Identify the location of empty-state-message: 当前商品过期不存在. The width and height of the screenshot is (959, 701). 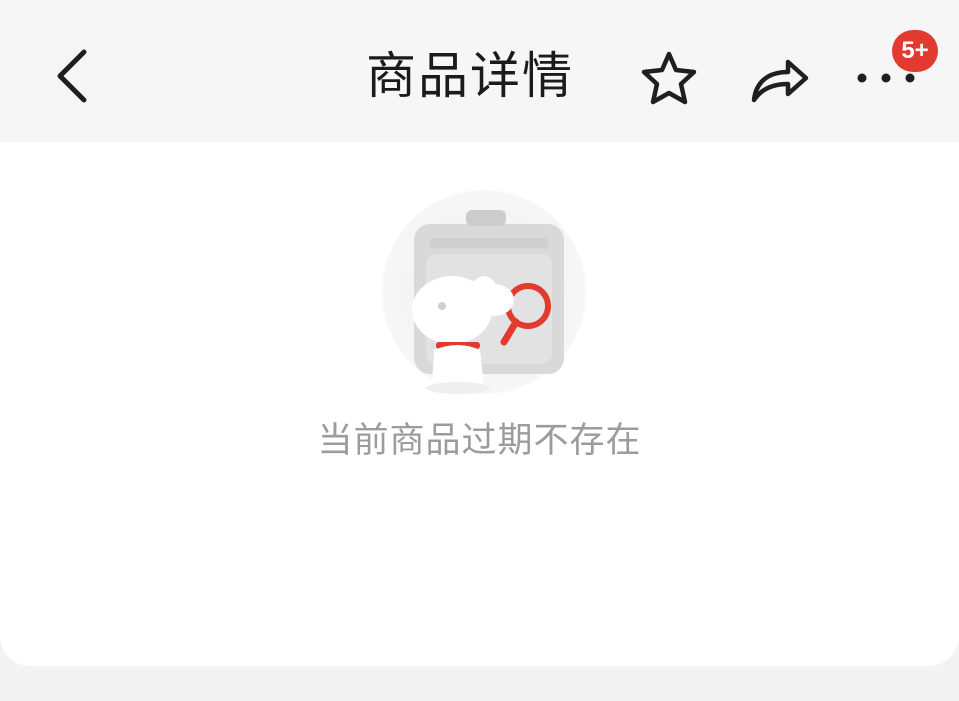
(479, 441).